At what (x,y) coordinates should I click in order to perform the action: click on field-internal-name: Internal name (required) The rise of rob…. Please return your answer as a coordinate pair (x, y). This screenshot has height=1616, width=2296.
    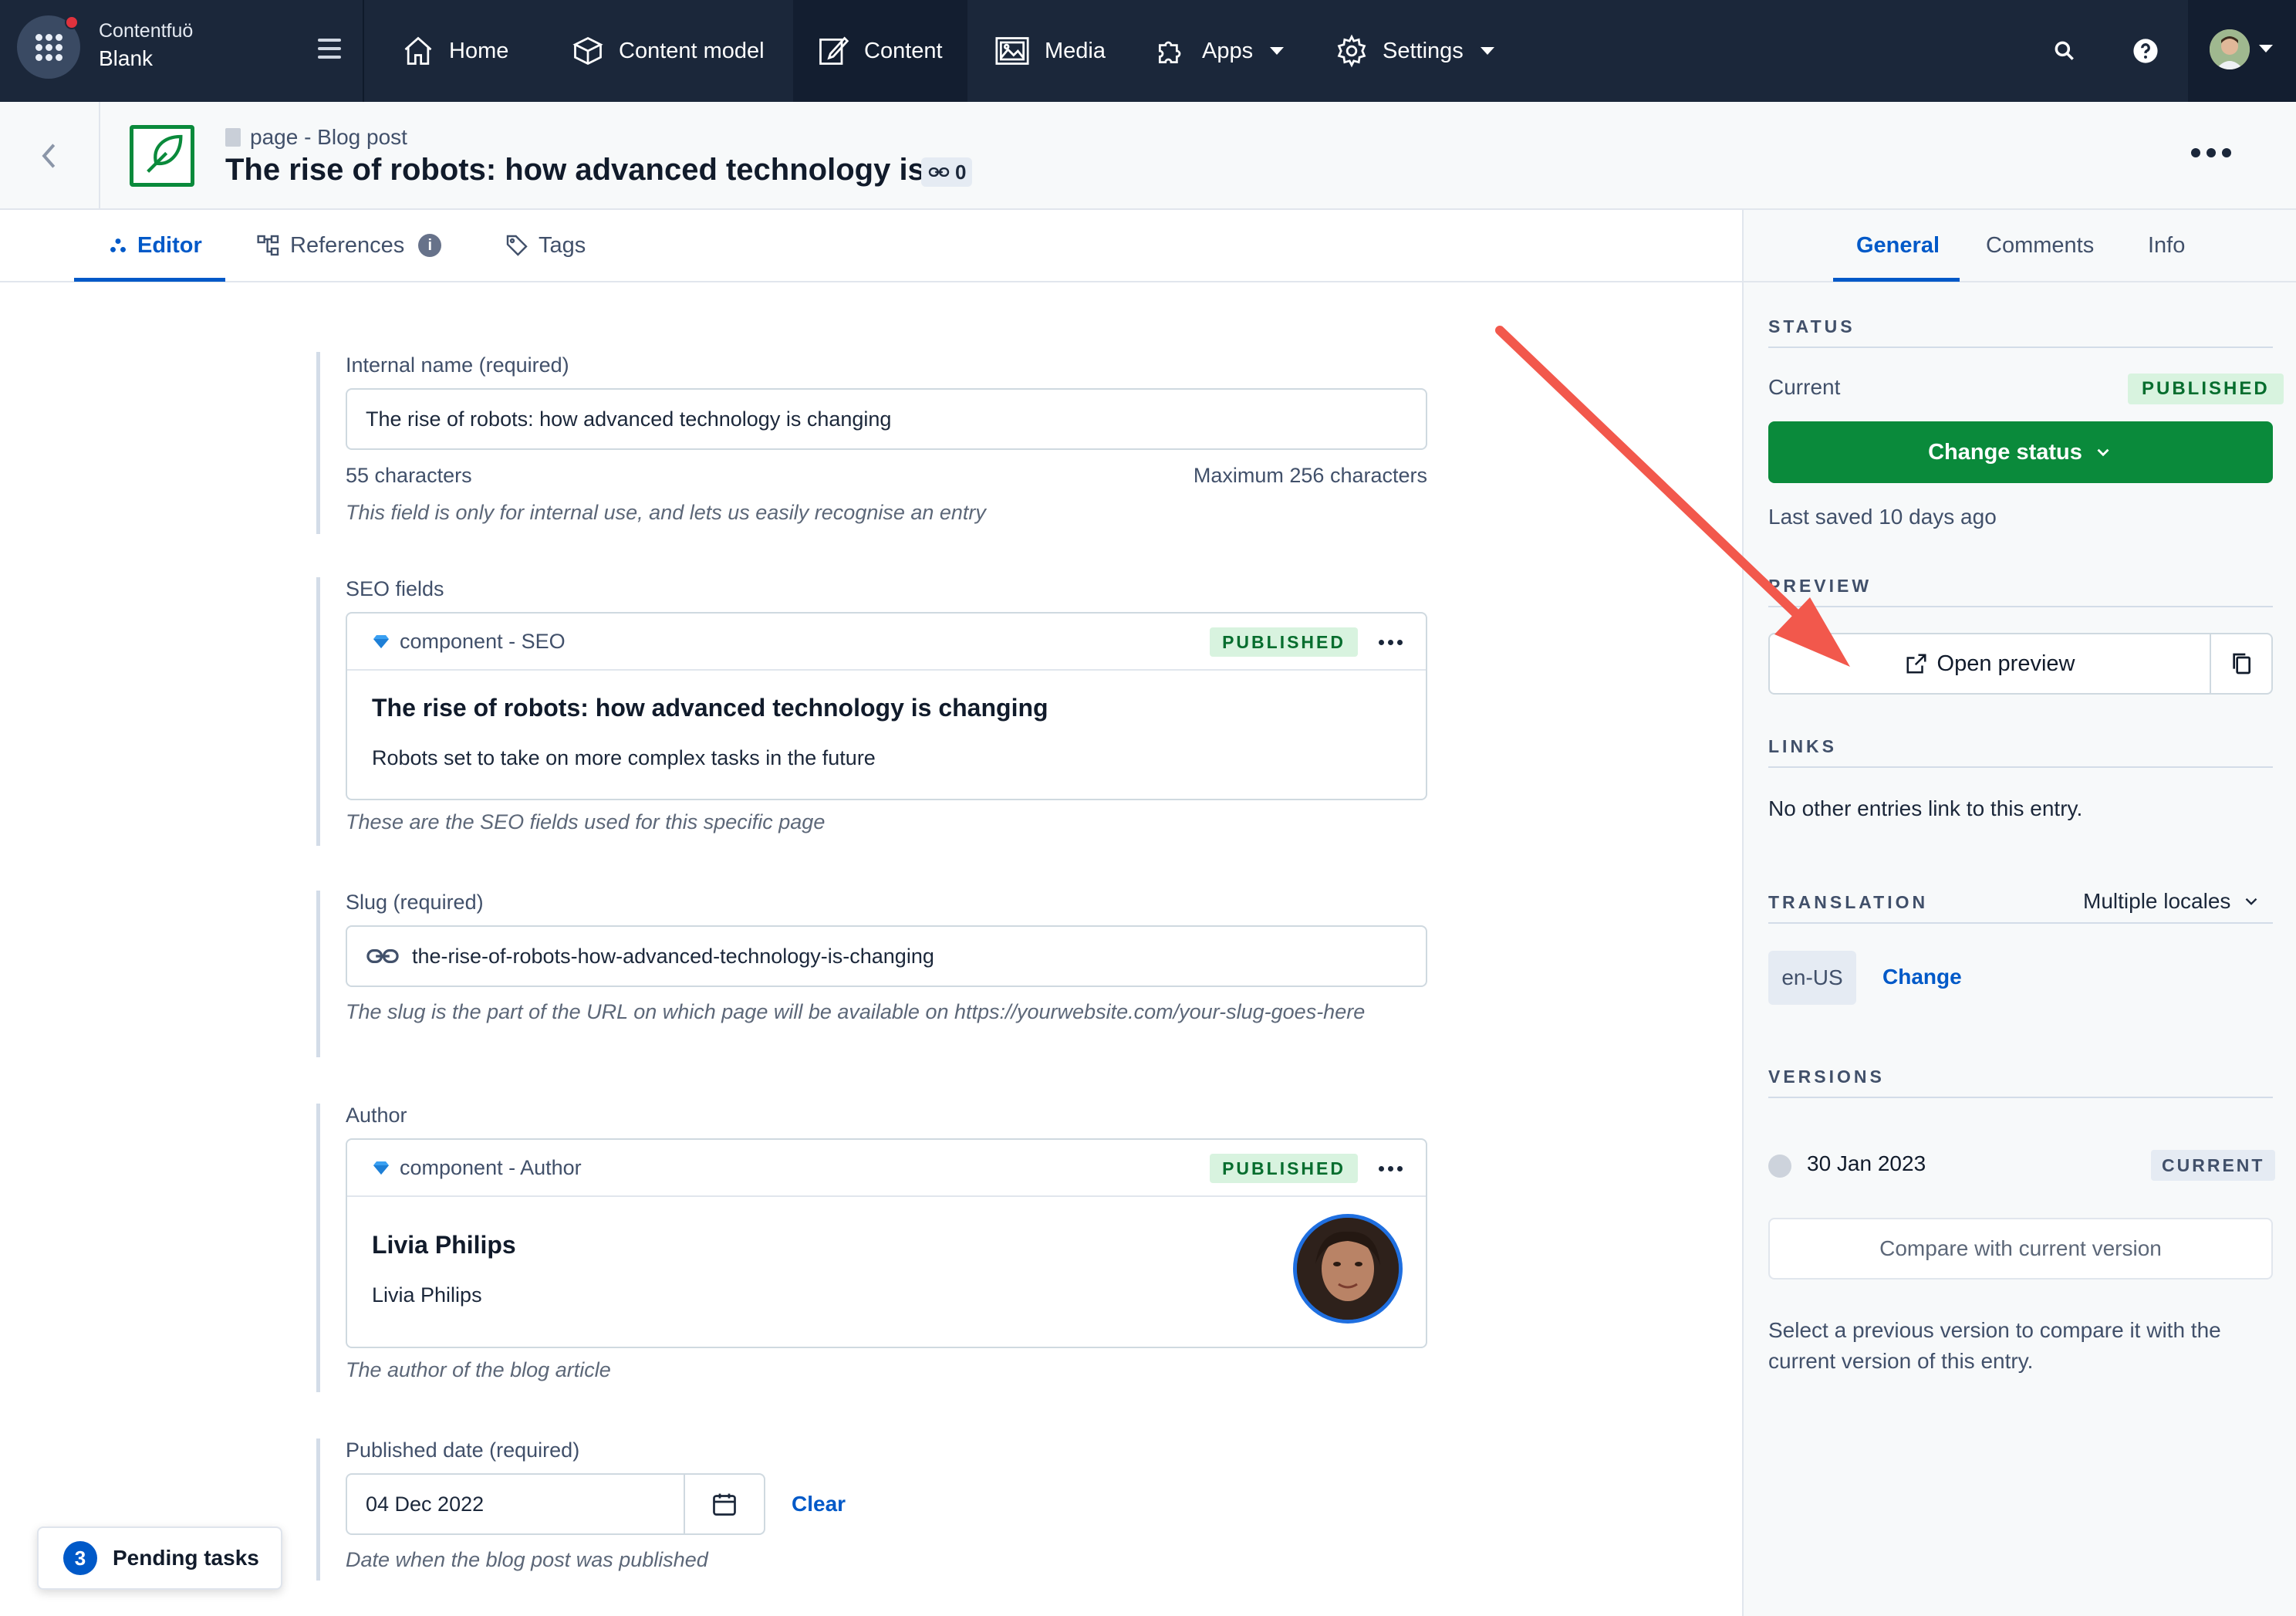
    Looking at the image, I should click on (871, 443).